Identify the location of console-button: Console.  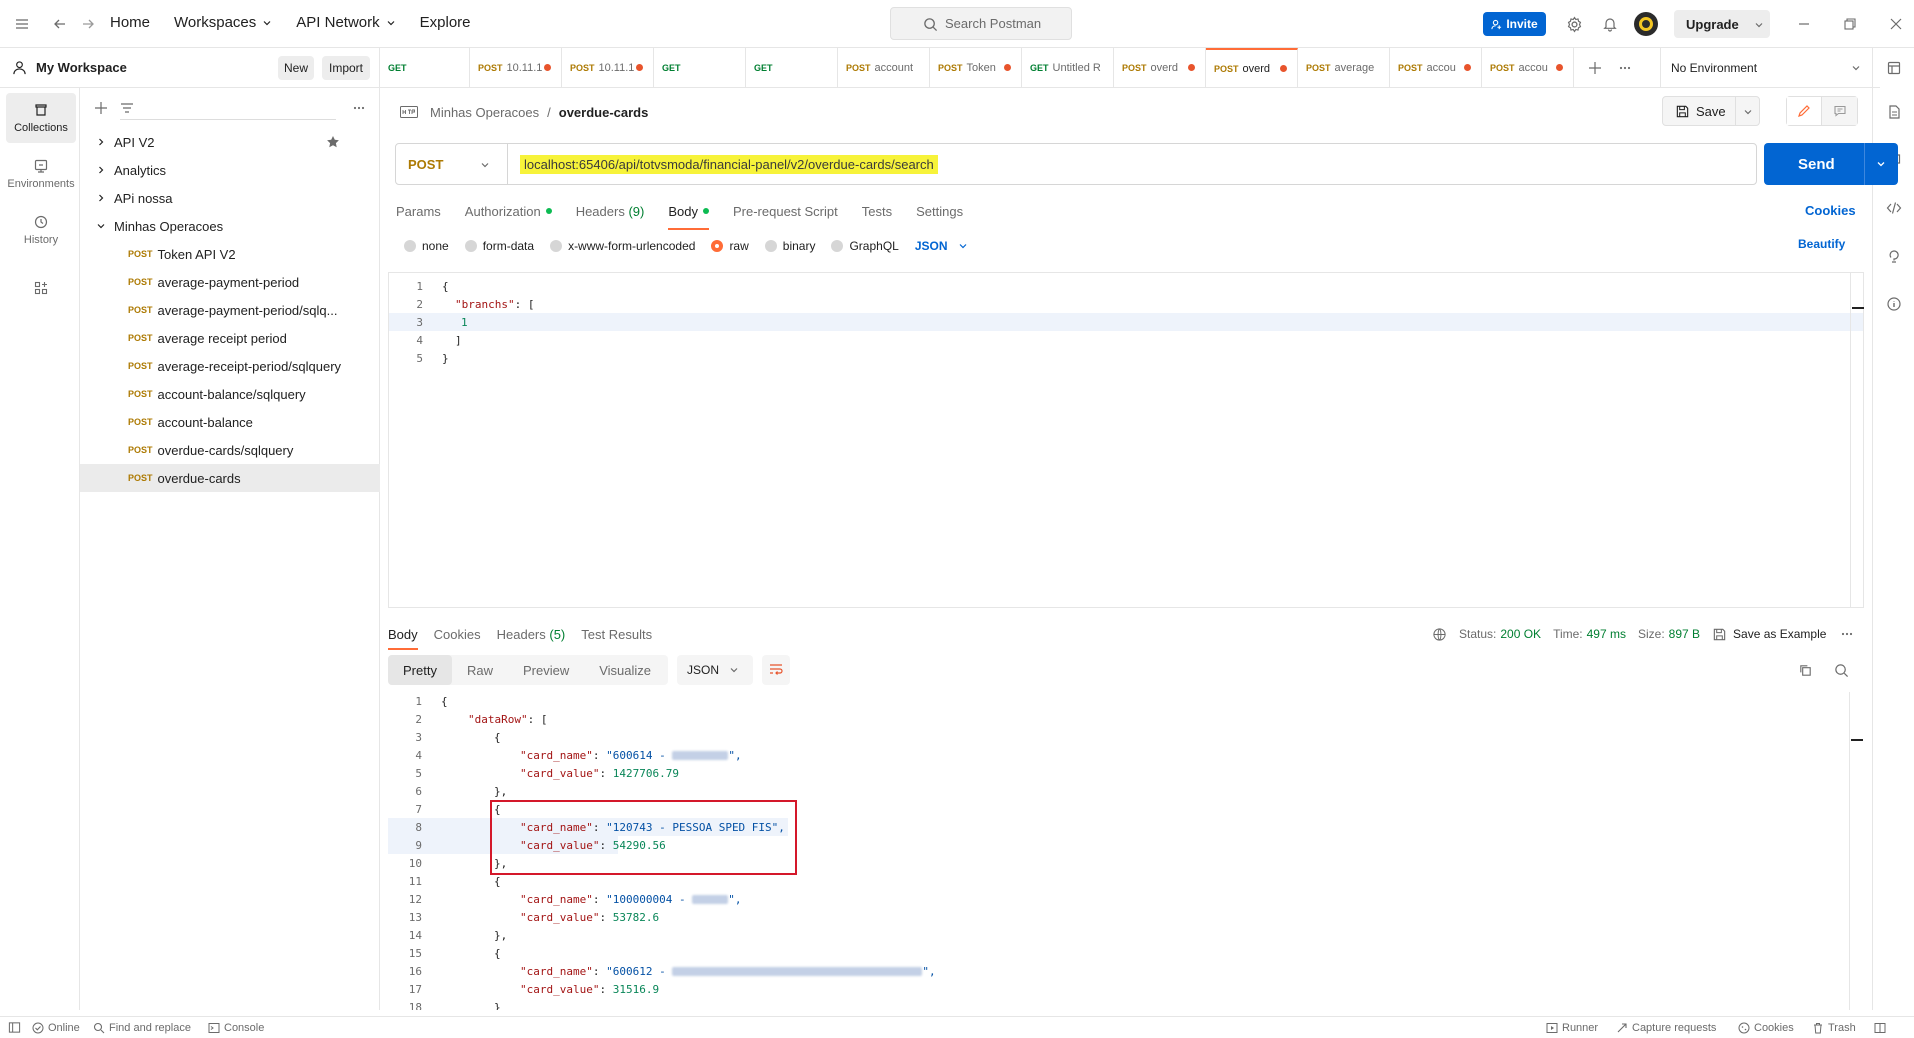
(236, 1028).